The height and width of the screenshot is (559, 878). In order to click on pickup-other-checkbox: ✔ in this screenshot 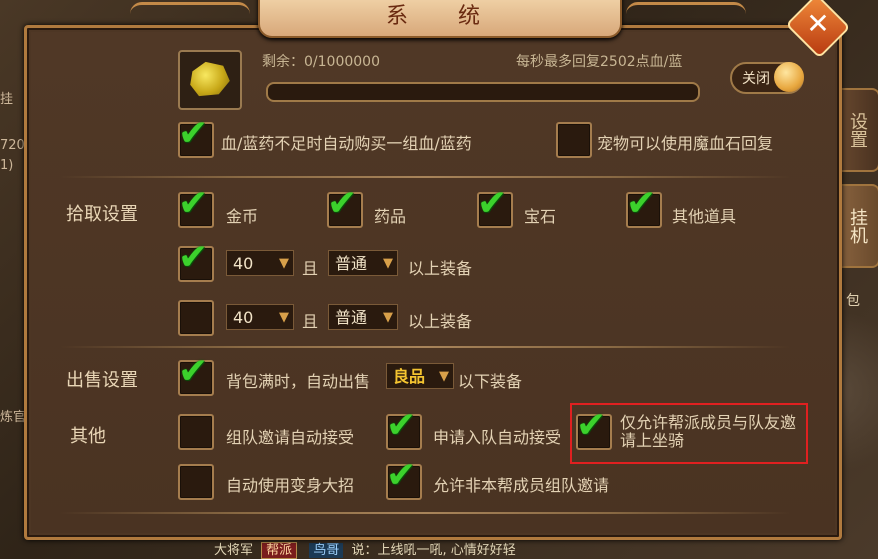, I will do `click(644, 206)`.